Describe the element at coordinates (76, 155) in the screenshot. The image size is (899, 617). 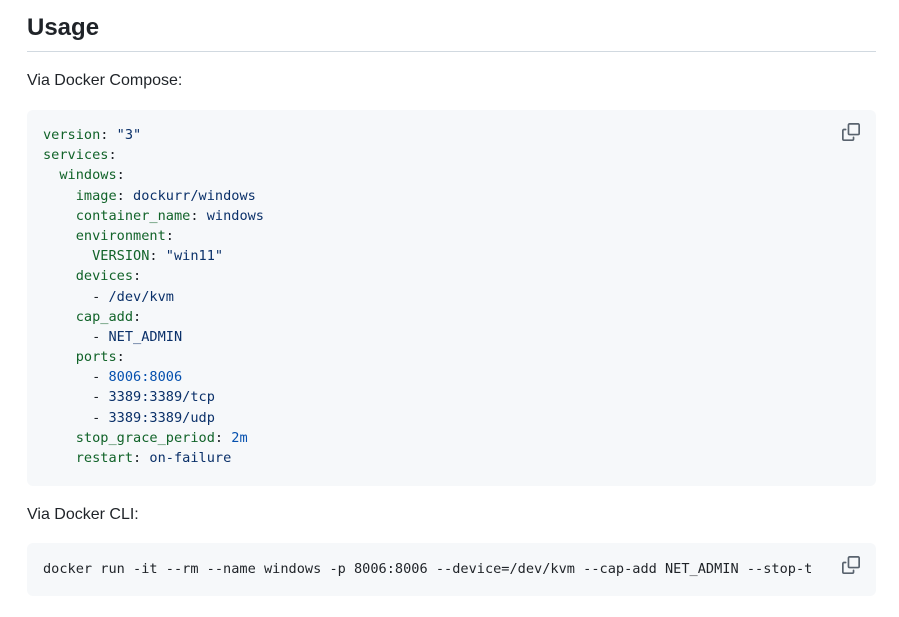
I see `yaml-key: services` at that location.